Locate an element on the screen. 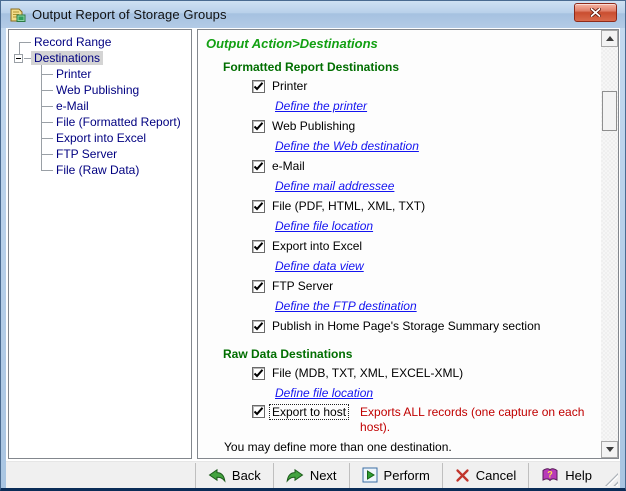 This screenshot has width=626, height=491. button-label: Cancel is located at coordinates (496, 475).